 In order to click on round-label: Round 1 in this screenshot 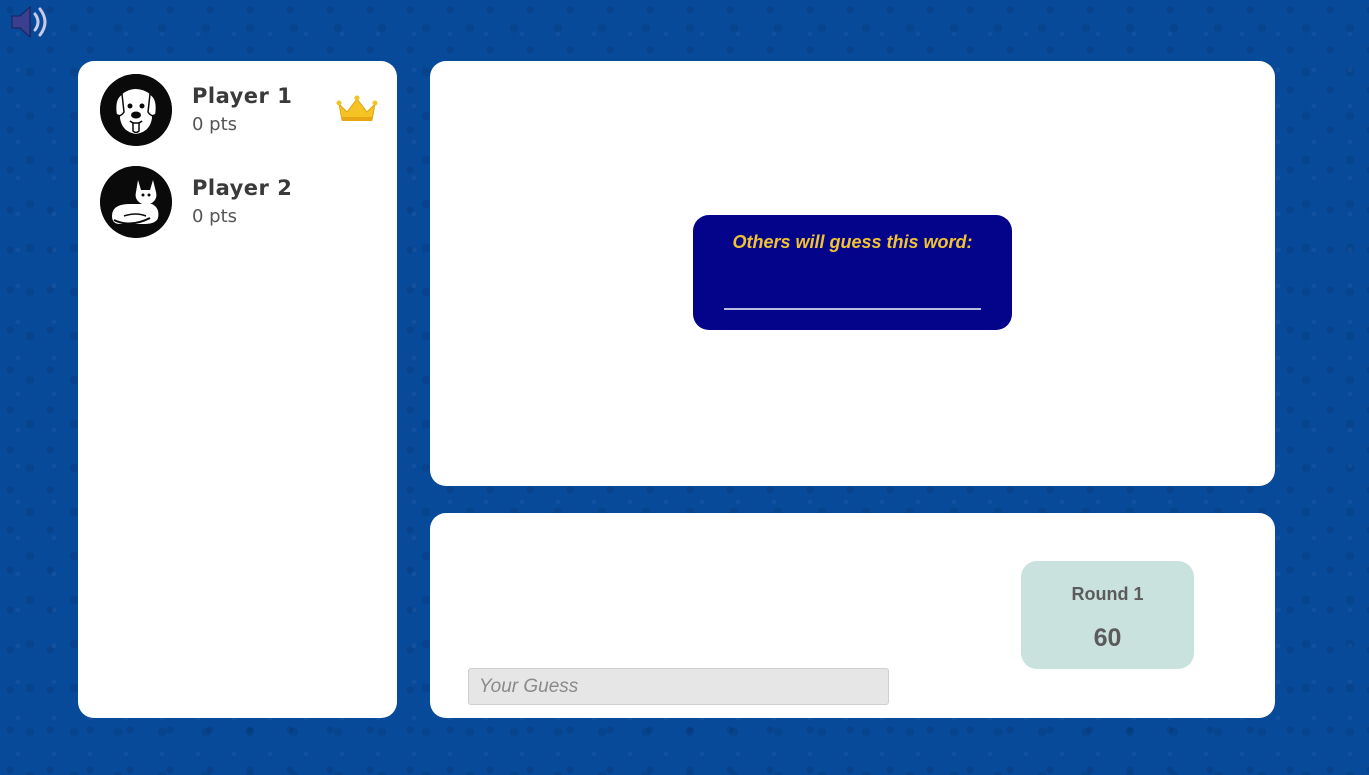, I will do `click(1107, 594)`.